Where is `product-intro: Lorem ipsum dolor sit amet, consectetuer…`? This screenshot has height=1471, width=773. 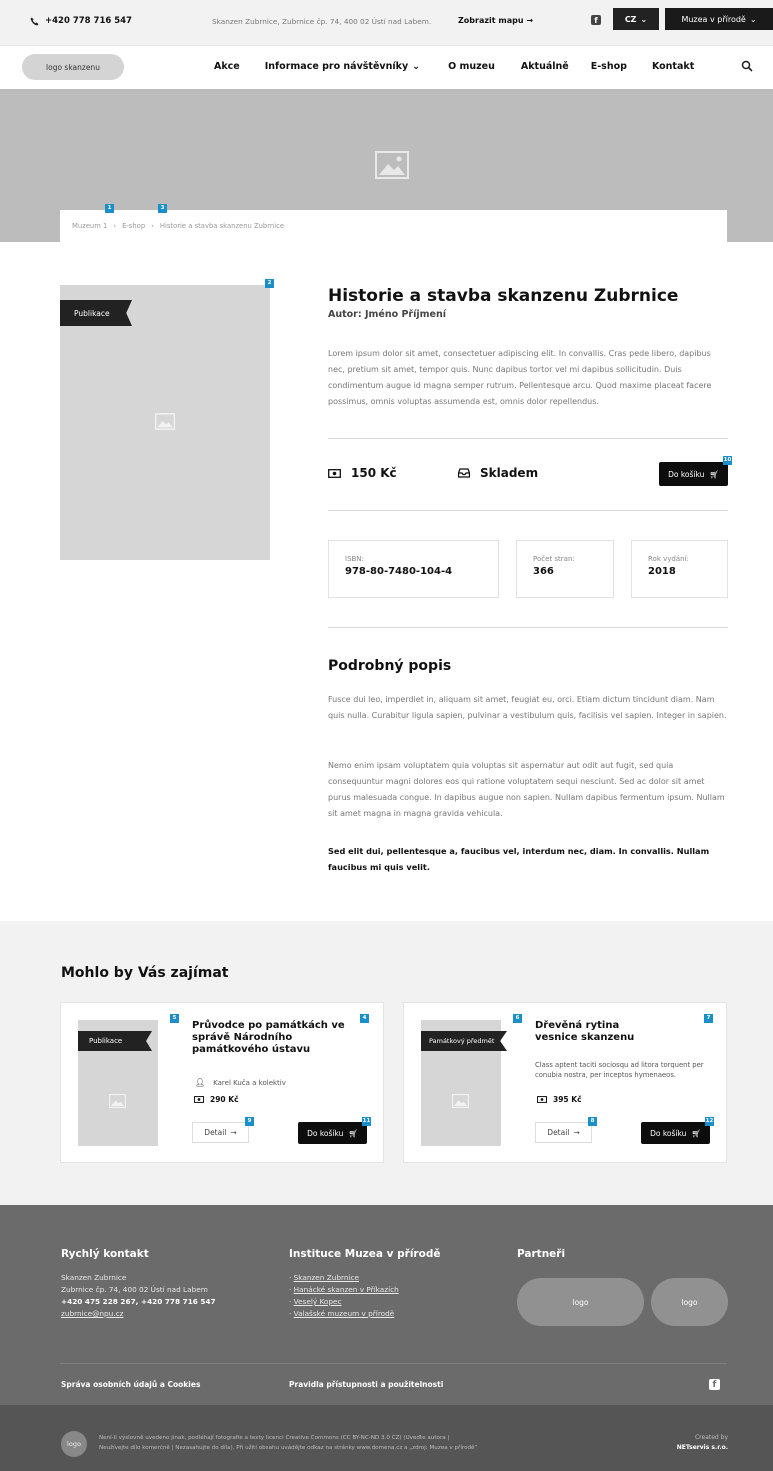 product-intro: Lorem ipsum dolor sit amet, consectetuer… is located at coordinates (520, 377).